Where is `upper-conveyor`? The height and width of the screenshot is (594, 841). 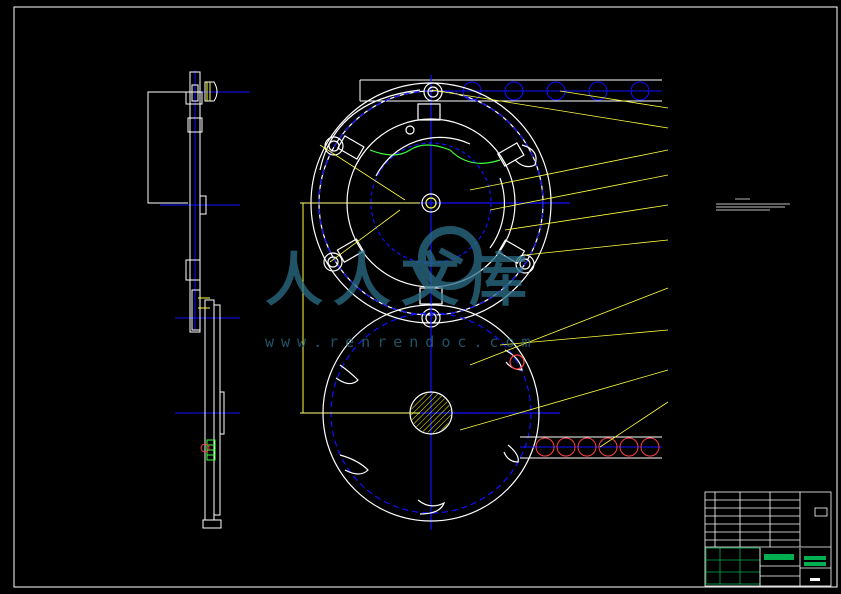 upper-conveyor is located at coordinates (510, 90).